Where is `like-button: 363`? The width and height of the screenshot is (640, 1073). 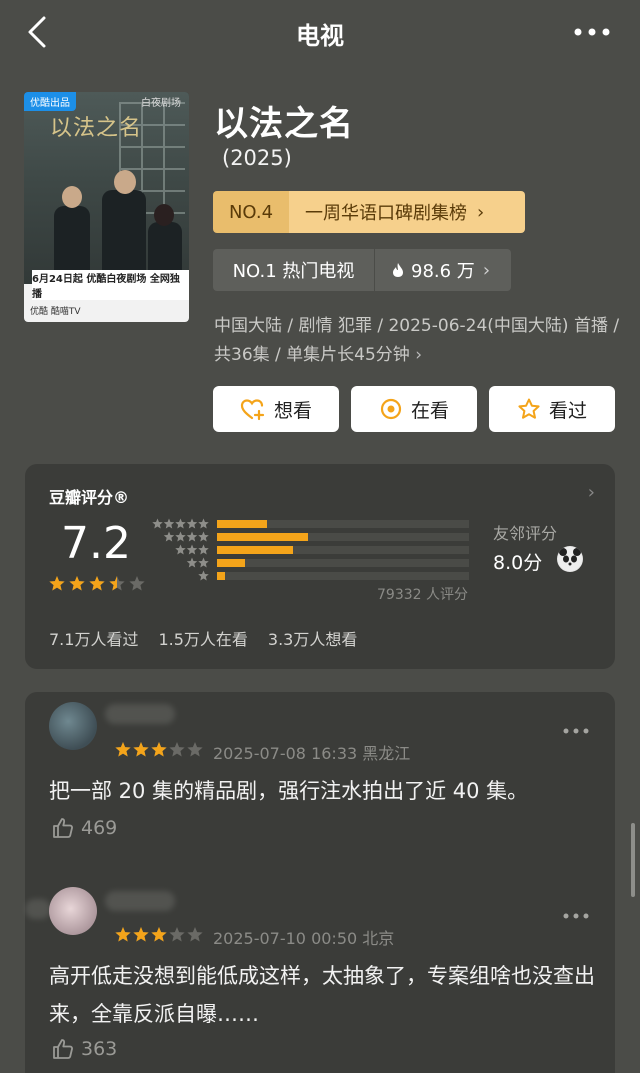
like-button: 363 is located at coordinates (84, 1049).